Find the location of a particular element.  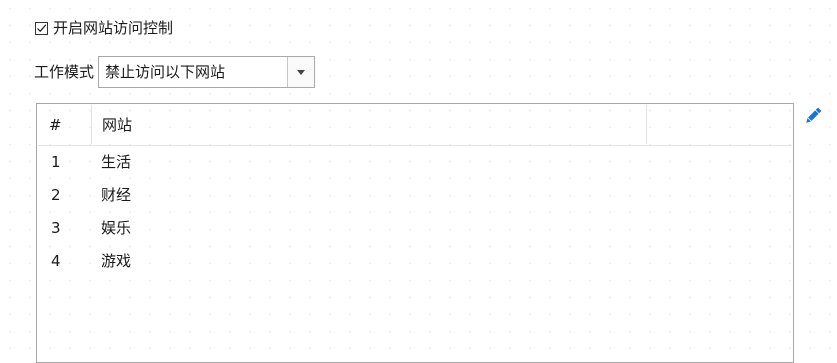

edit-button is located at coordinates (813, 116).